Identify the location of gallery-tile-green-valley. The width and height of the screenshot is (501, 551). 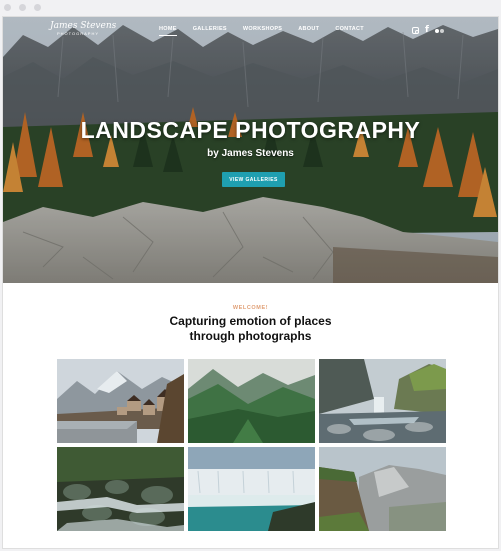
(251, 401).